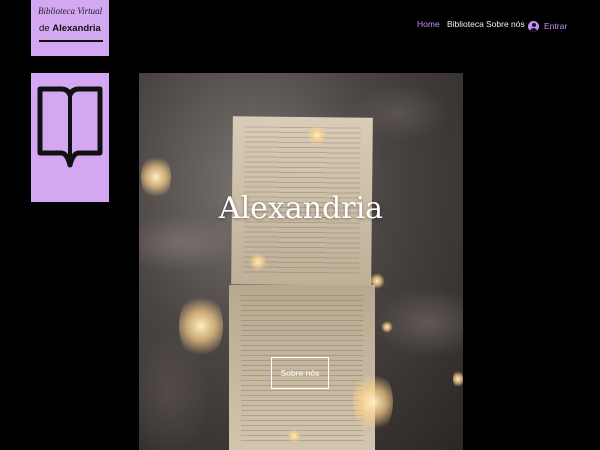 Image resolution: width=600 pixels, height=450 pixels. Describe the element at coordinates (70, 127) in the screenshot. I see `open-book-icon` at that location.